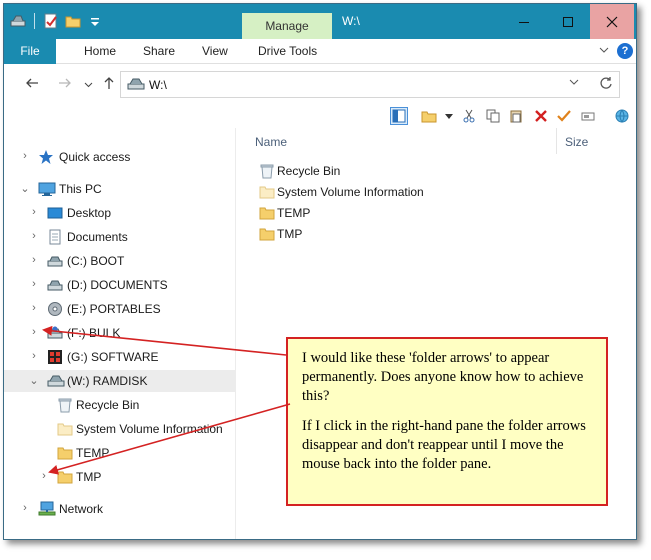  What do you see at coordinates (351, 21) in the screenshot?
I see `window-title: W:\` at bounding box center [351, 21].